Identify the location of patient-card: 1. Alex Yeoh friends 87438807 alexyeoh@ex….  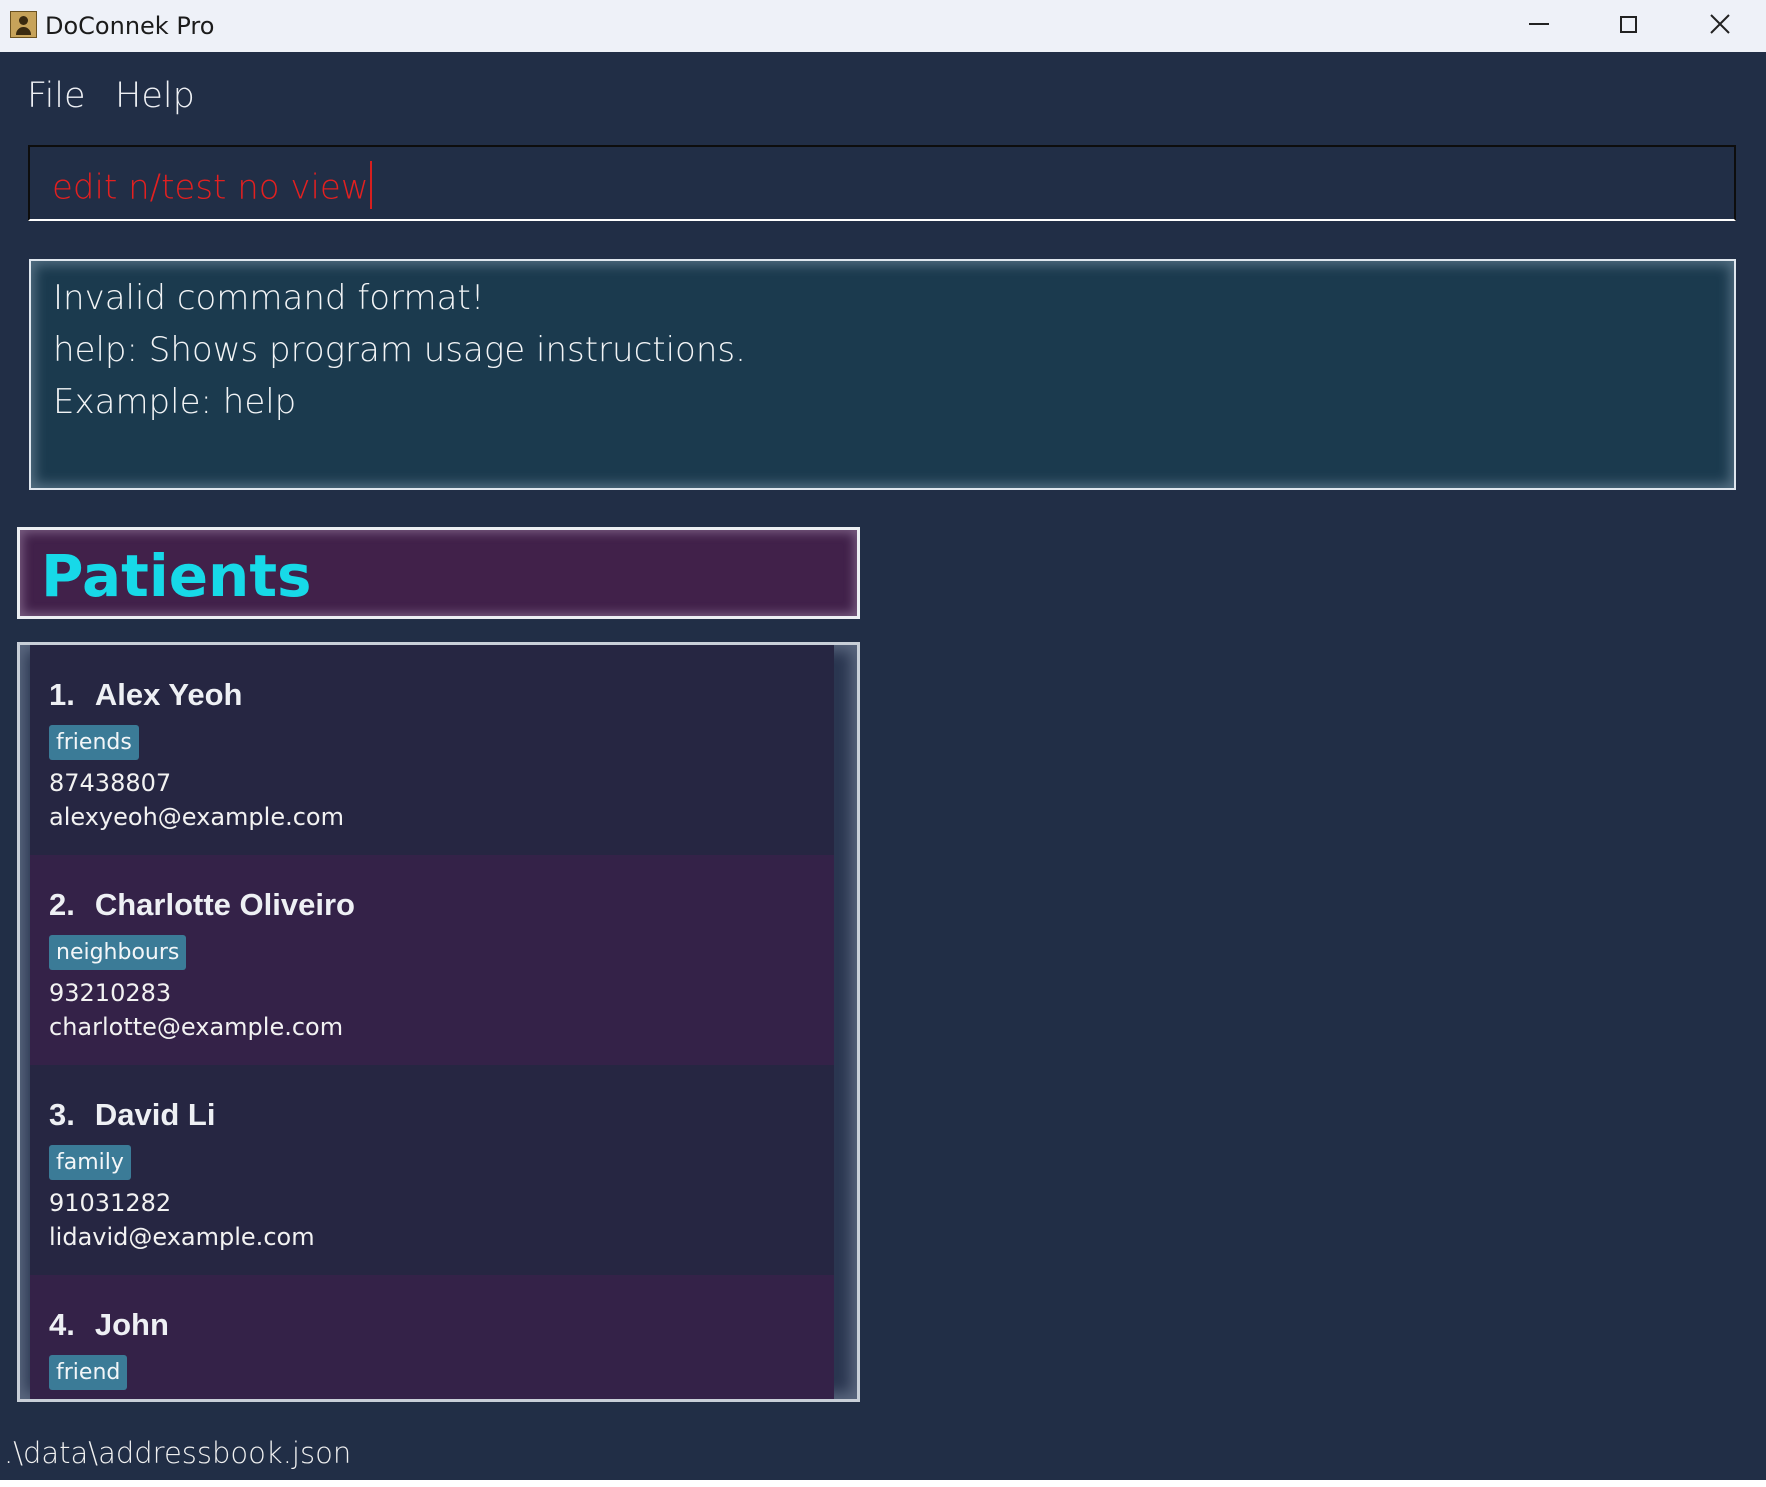
(432, 750).